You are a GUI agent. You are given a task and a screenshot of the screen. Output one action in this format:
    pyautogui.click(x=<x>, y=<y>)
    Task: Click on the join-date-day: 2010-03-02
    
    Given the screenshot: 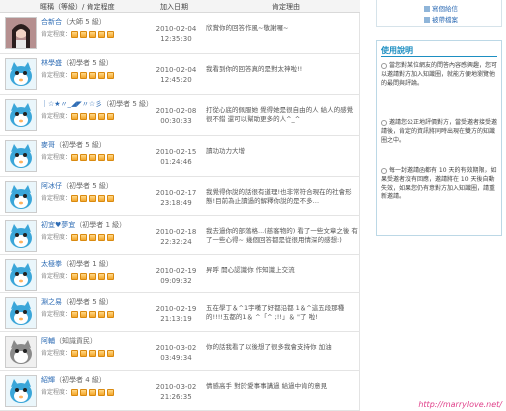 What is the action you would take?
    pyautogui.click(x=176, y=348)
    